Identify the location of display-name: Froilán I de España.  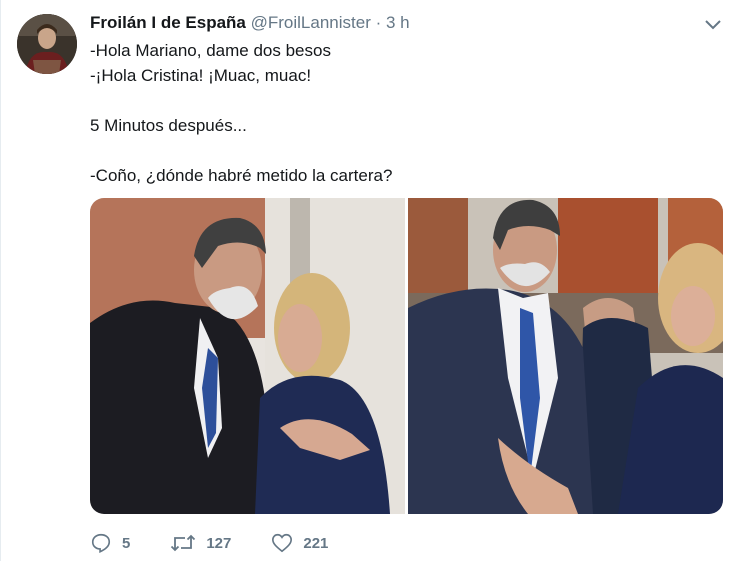
(168, 22).